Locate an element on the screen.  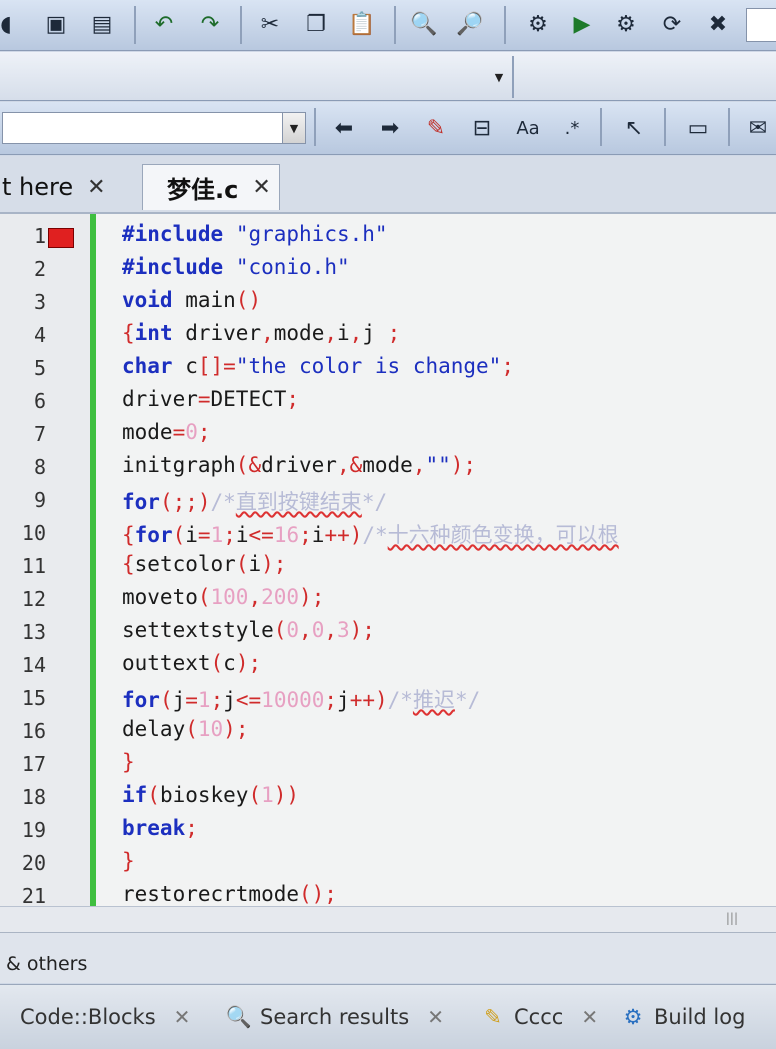
paste-icon: 📋 is located at coordinates (362, 24).